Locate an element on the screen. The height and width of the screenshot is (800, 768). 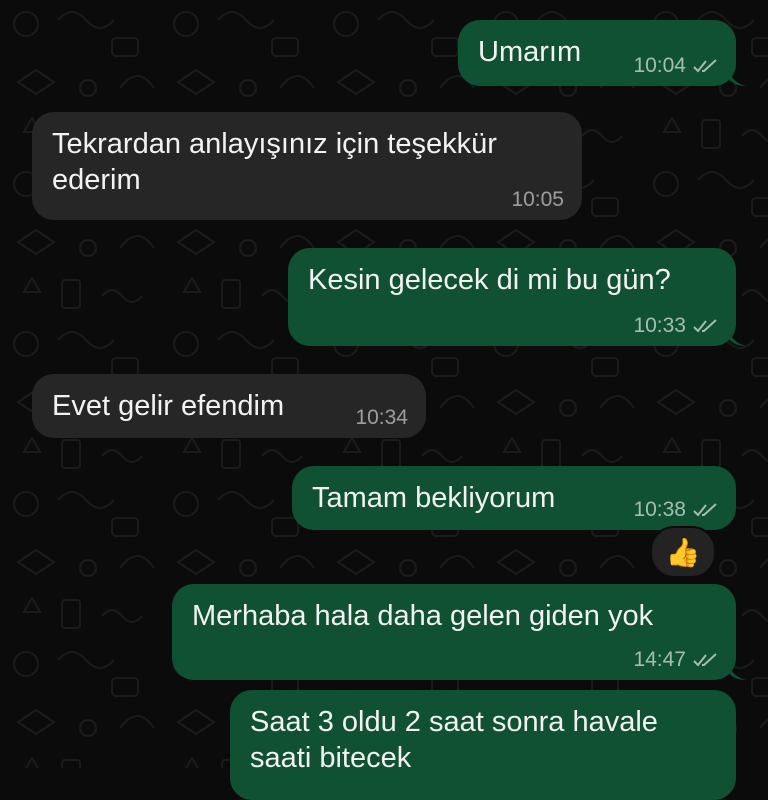
message-text: Tamam bekliyorum is located at coordinates (434, 498).